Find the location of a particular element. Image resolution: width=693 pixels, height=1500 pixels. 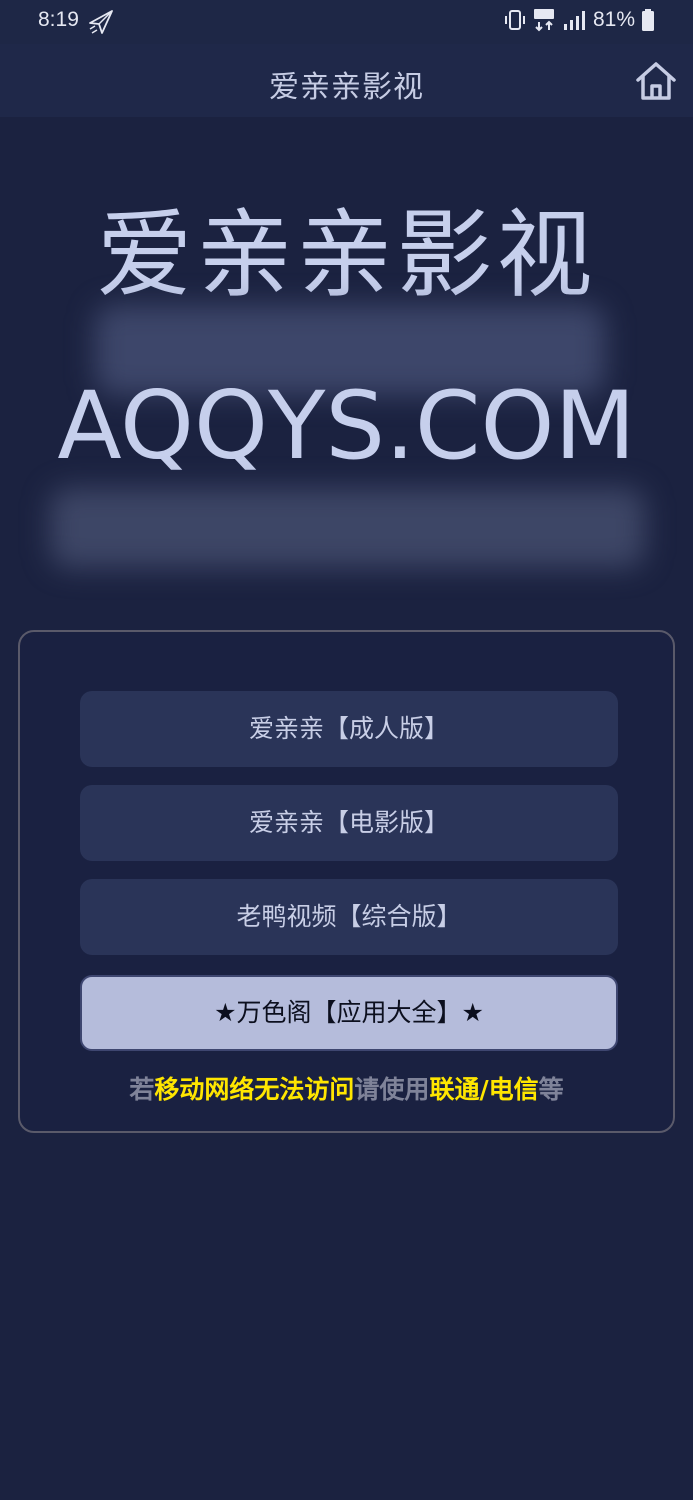

status-time: 8:19 is located at coordinates (58, 19).